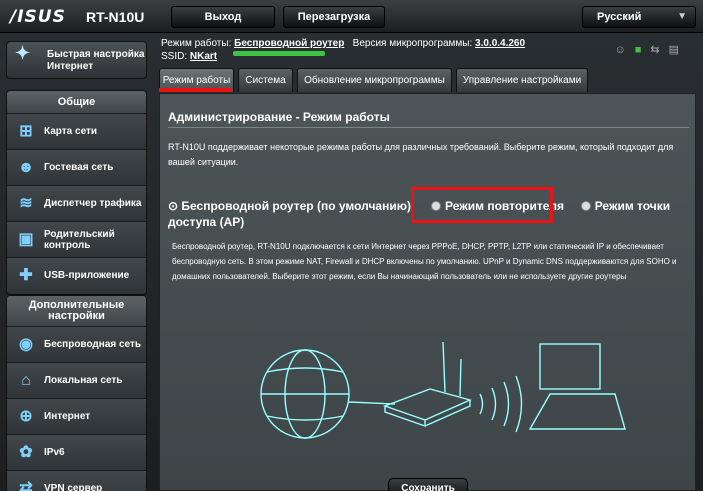 The width and height of the screenshot is (703, 491). Describe the element at coordinates (289, 43) in the screenshot. I see `mode-link: Беспроводной роутер` at that location.